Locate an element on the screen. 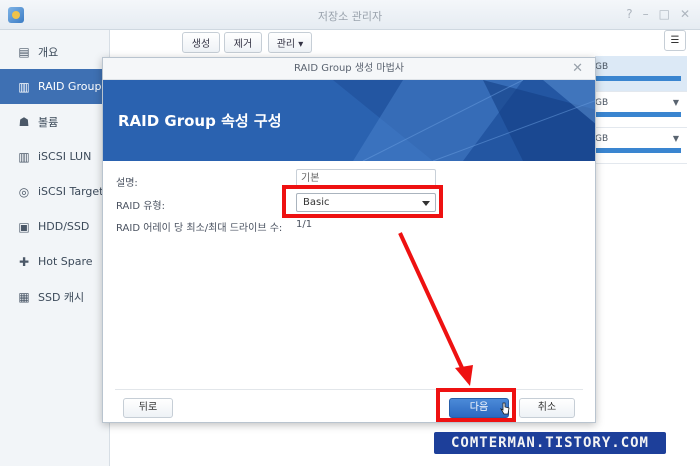  annotation-arrow is located at coordinates (435, 309).